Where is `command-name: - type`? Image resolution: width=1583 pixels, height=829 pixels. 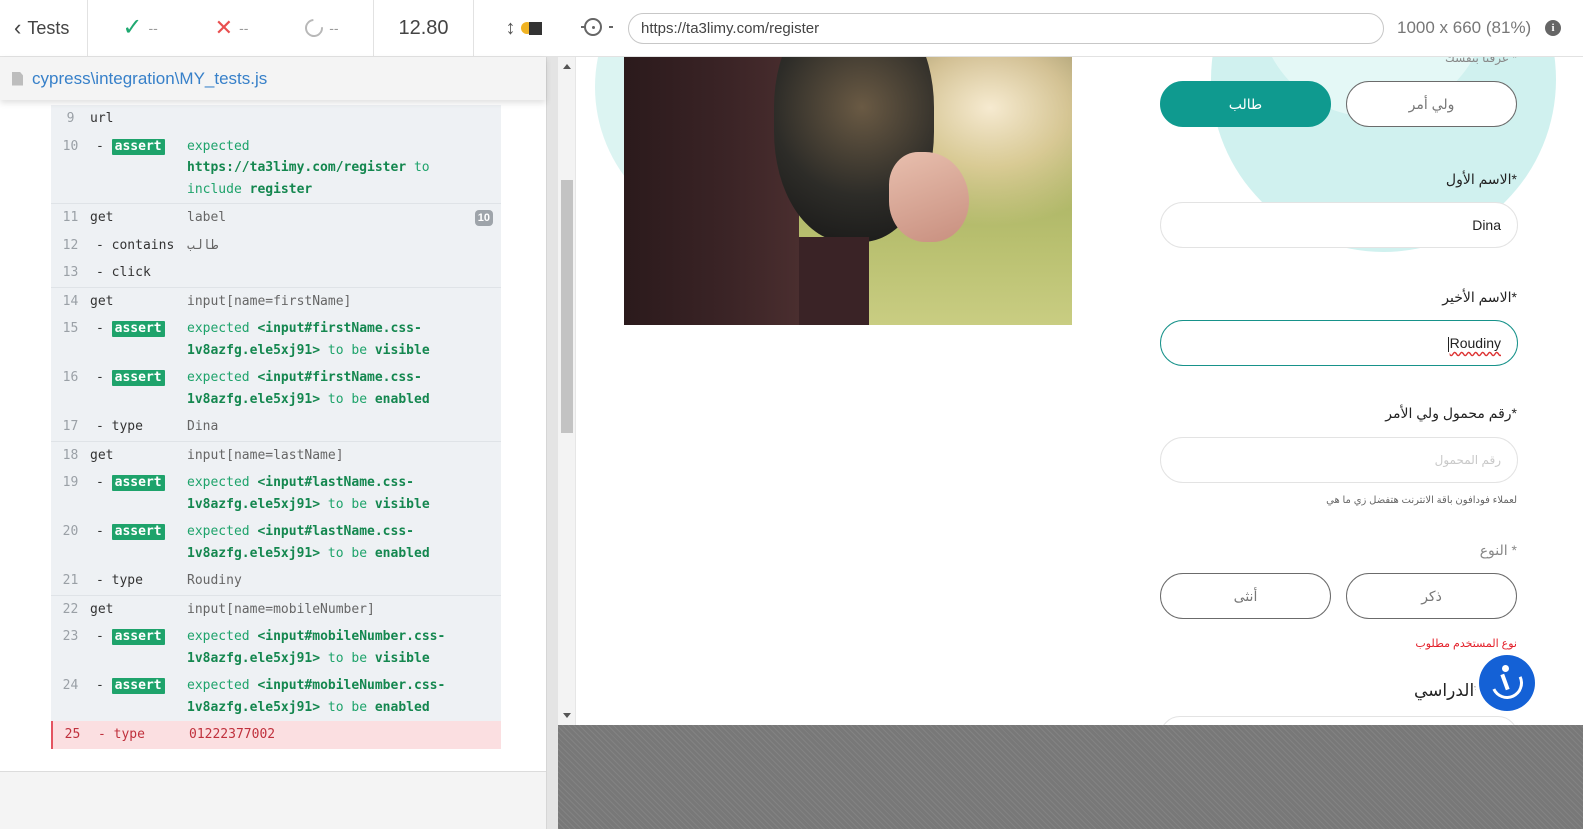
command-name: - type is located at coordinates (140, 735).